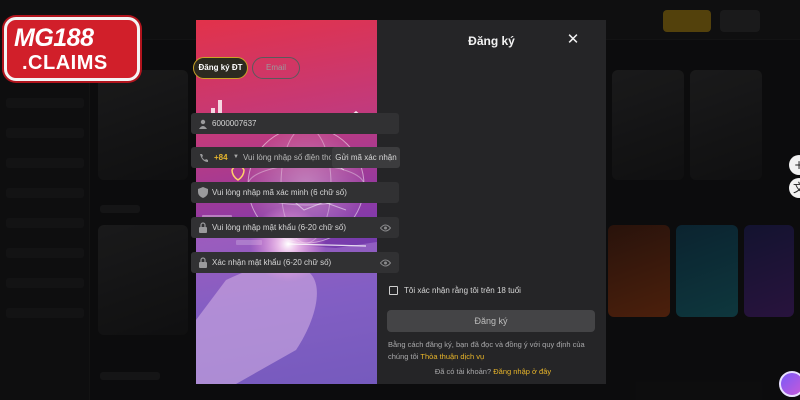  I want to click on confirm-password-input: Xác nhận mật khẩu (6-20 chữ số), so click(271, 262).